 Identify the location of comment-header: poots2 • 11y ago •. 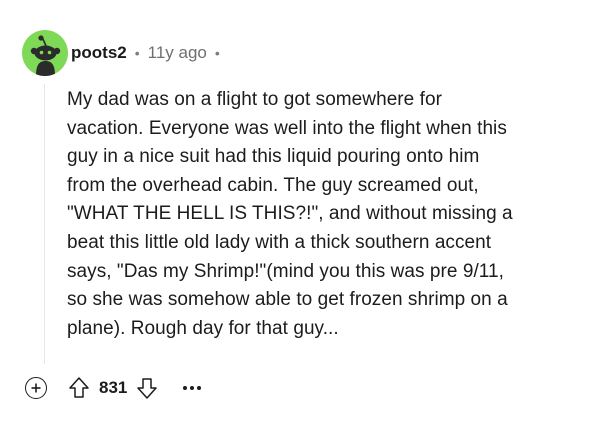
(149, 53).